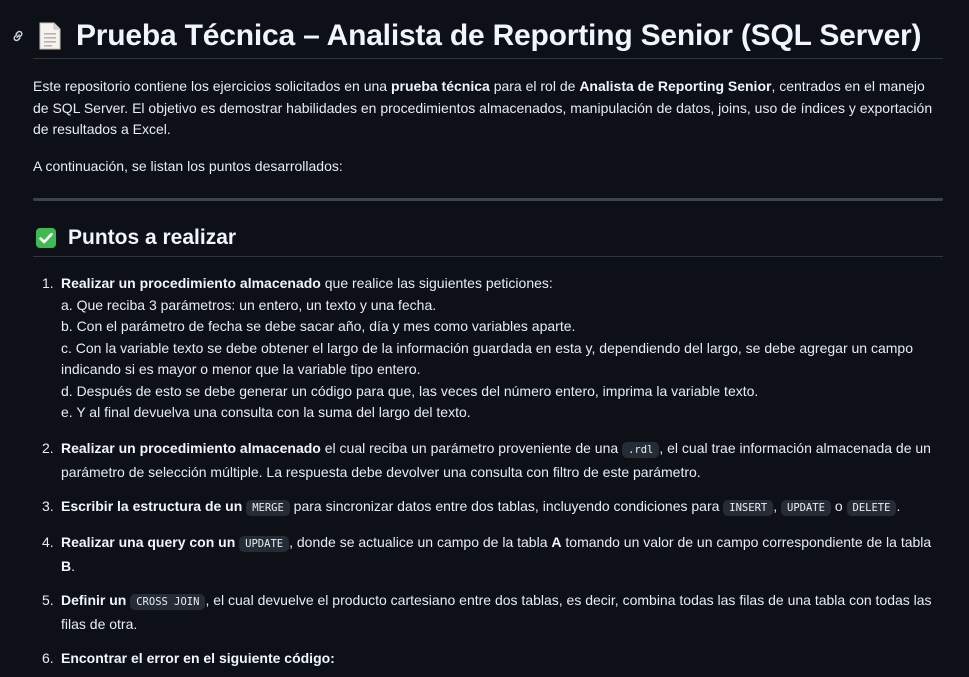  What do you see at coordinates (871, 508) in the screenshot?
I see `inline-code: DELETE` at bounding box center [871, 508].